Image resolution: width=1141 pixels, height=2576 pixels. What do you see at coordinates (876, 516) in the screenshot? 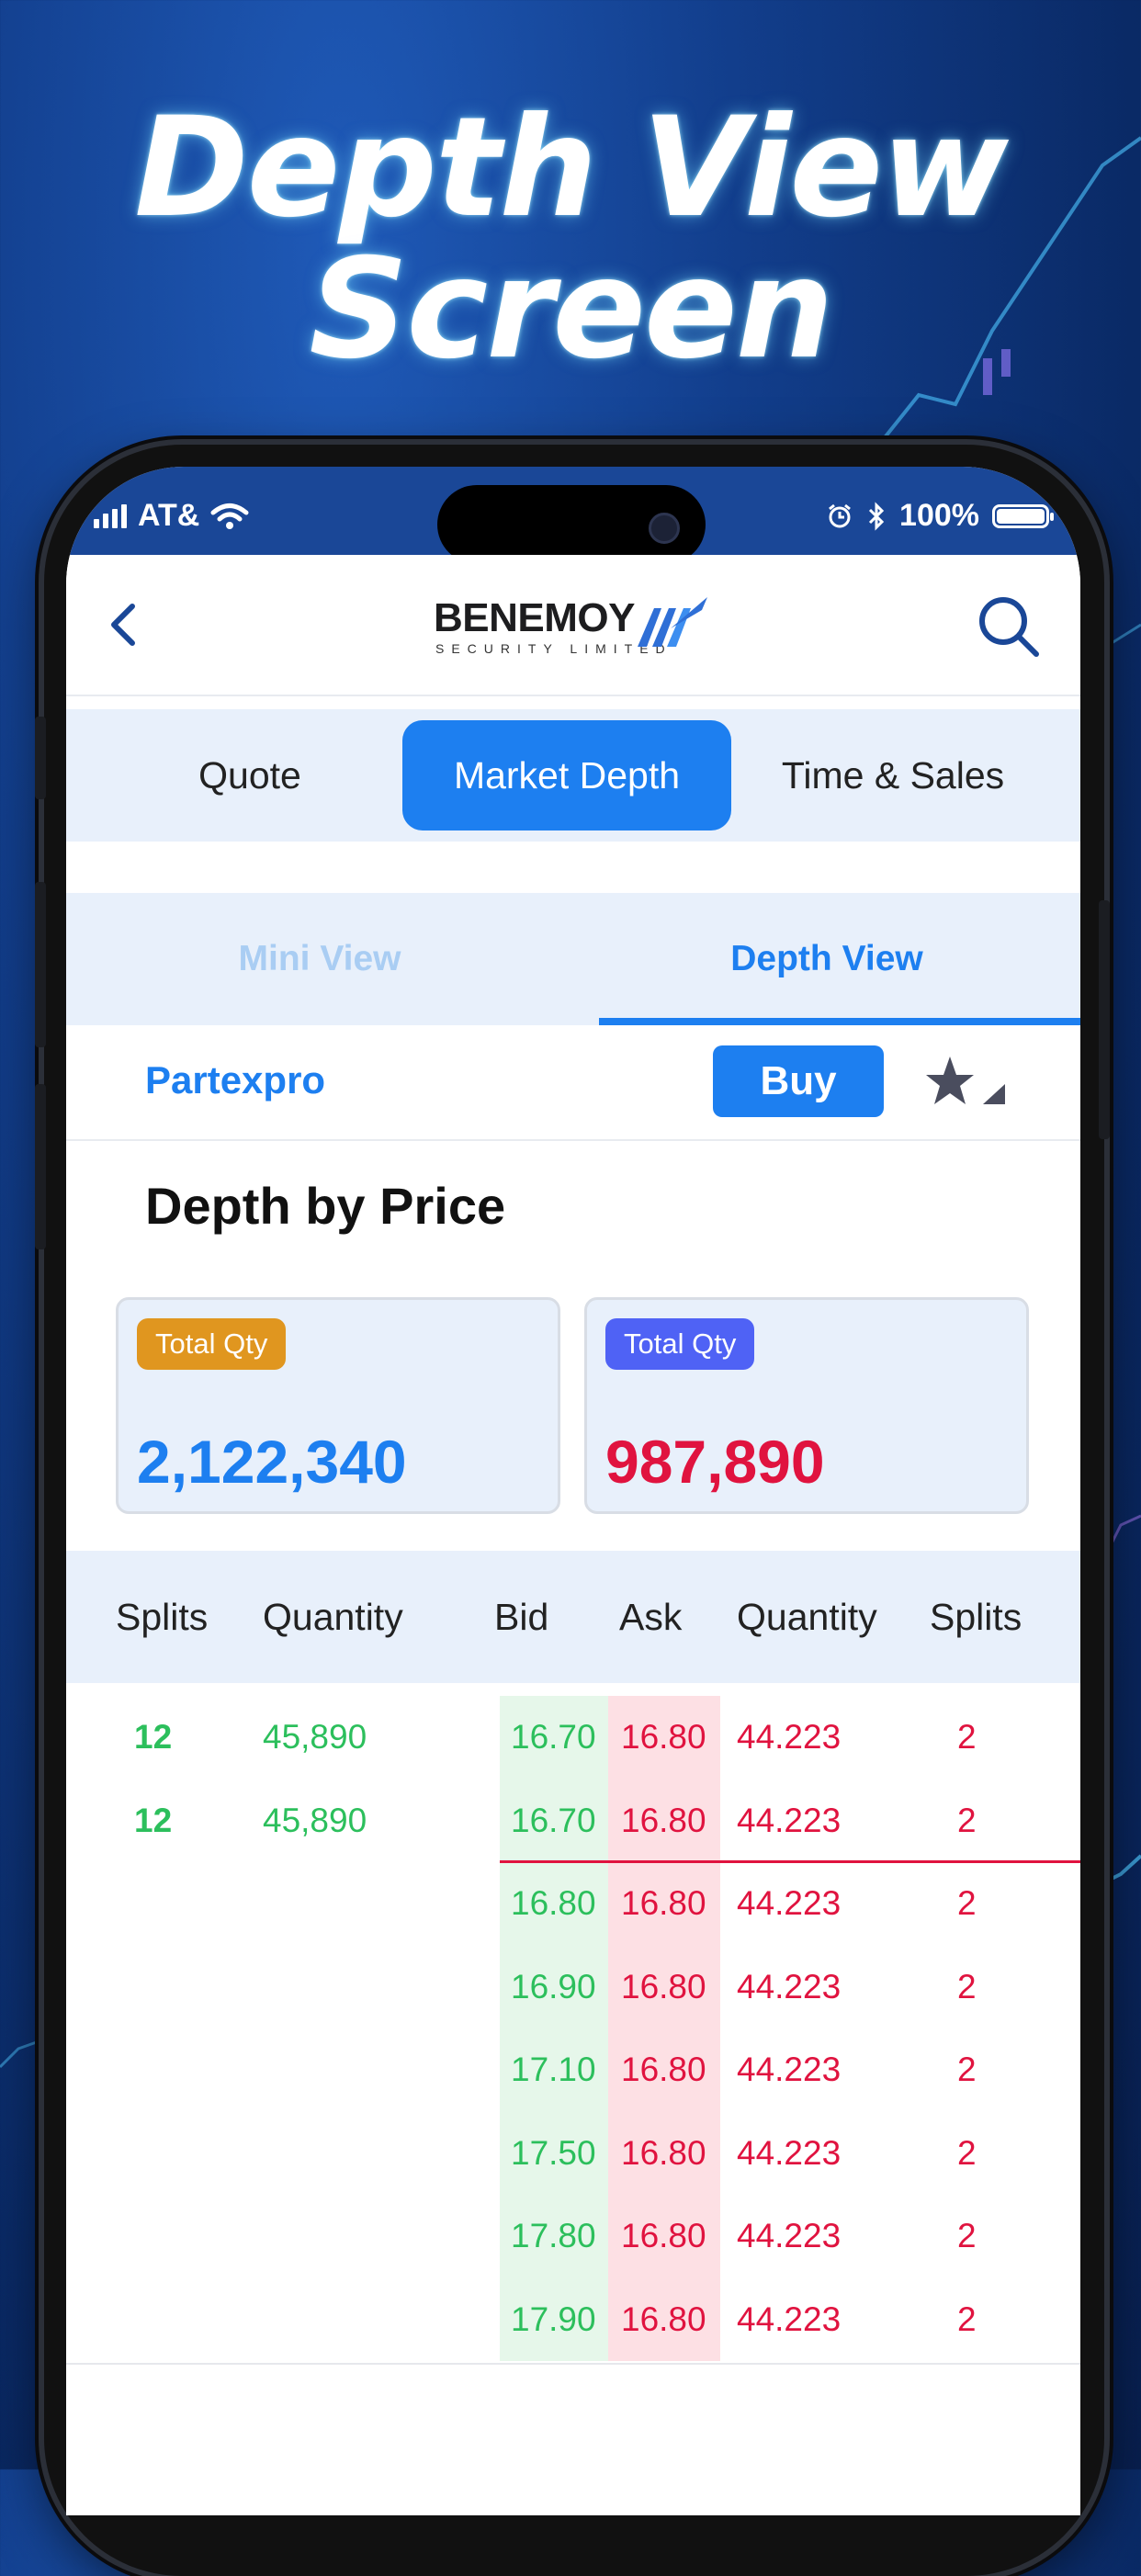
I see `bluetooth-icon` at bounding box center [876, 516].